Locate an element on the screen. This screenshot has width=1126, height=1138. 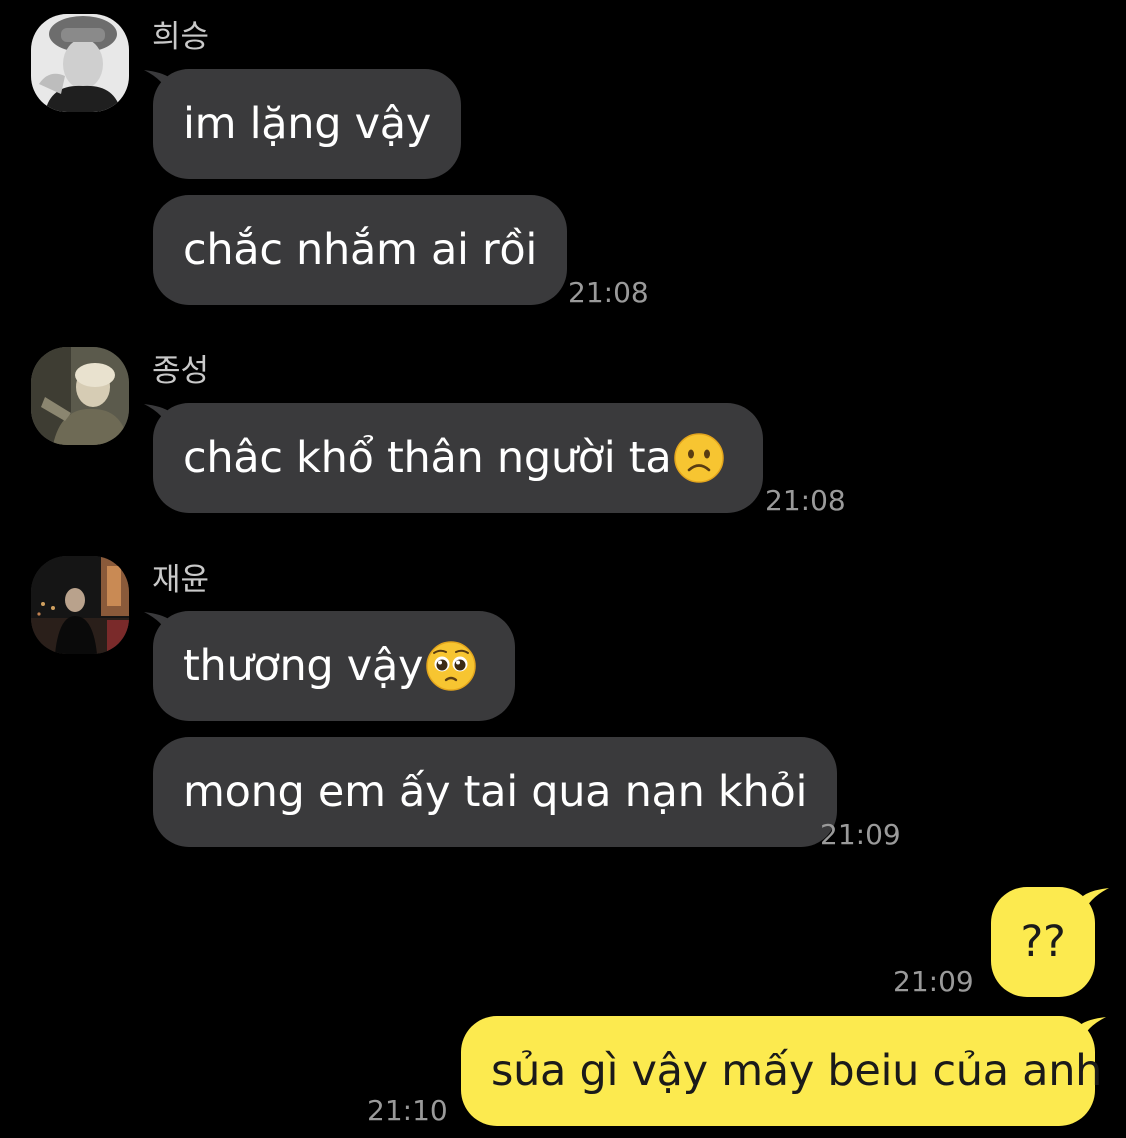
message-bubble: mong em ấy tai qua nạn khỏi is located at coordinates (495, 792).